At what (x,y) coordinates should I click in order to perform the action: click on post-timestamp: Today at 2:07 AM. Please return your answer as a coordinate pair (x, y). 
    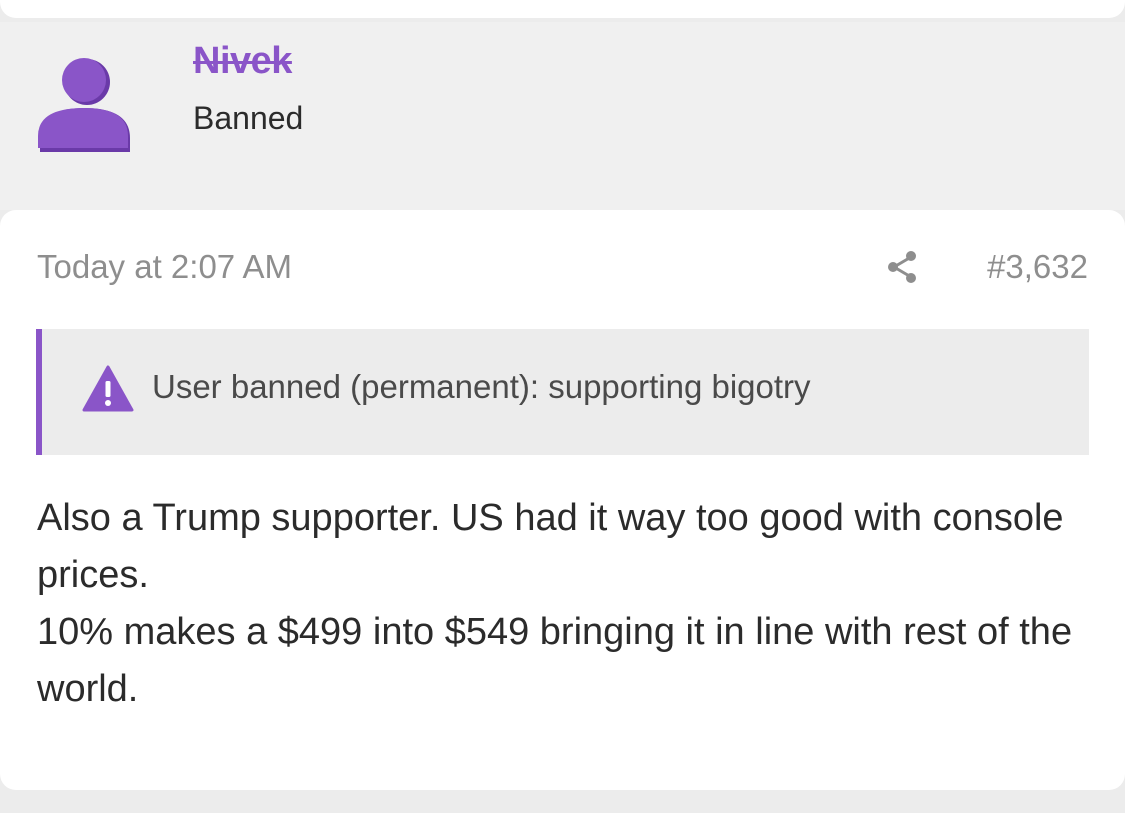
    Looking at the image, I should click on (164, 267).